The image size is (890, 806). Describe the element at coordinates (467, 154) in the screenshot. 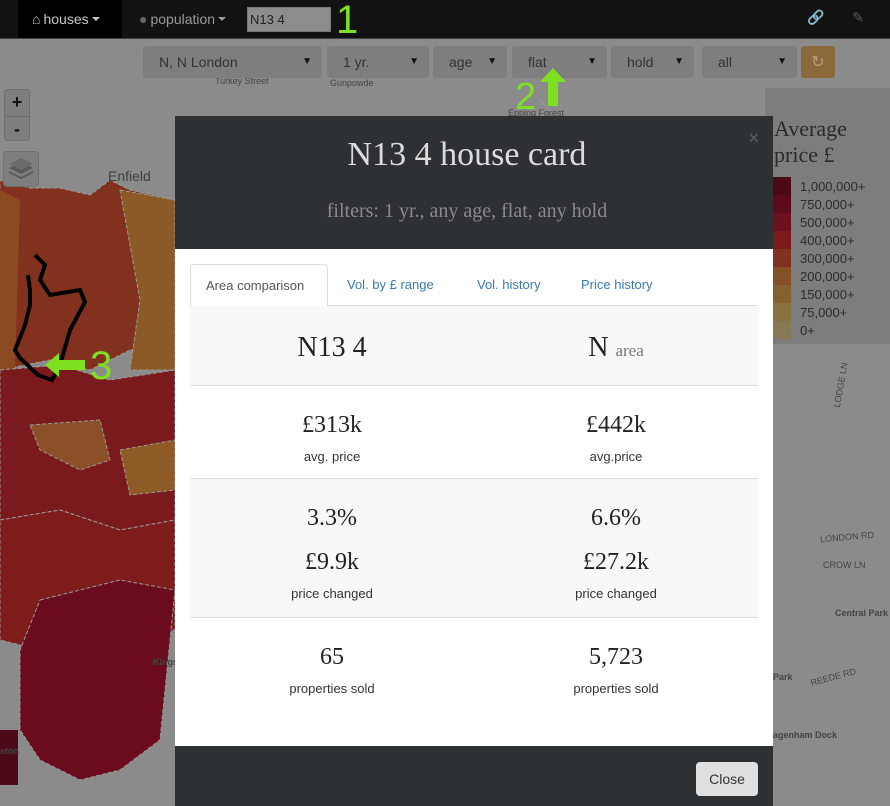

I see `modal-title: N13 4 house card` at that location.